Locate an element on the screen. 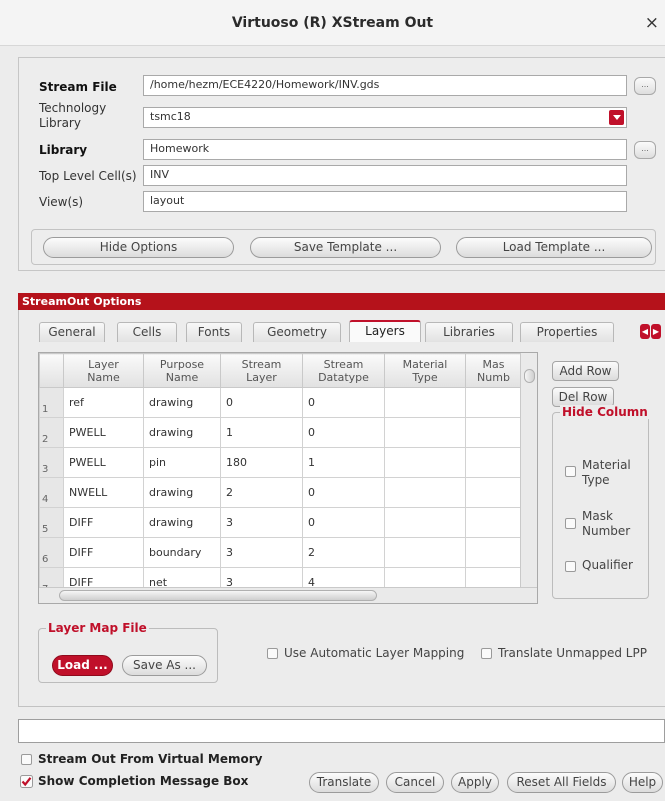  library-input: Homework is located at coordinates (385, 149).